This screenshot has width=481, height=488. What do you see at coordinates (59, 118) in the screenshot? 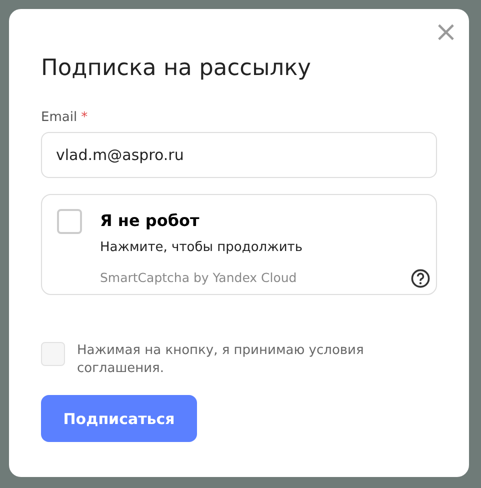
I see `field-label: Email` at bounding box center [59, 118].